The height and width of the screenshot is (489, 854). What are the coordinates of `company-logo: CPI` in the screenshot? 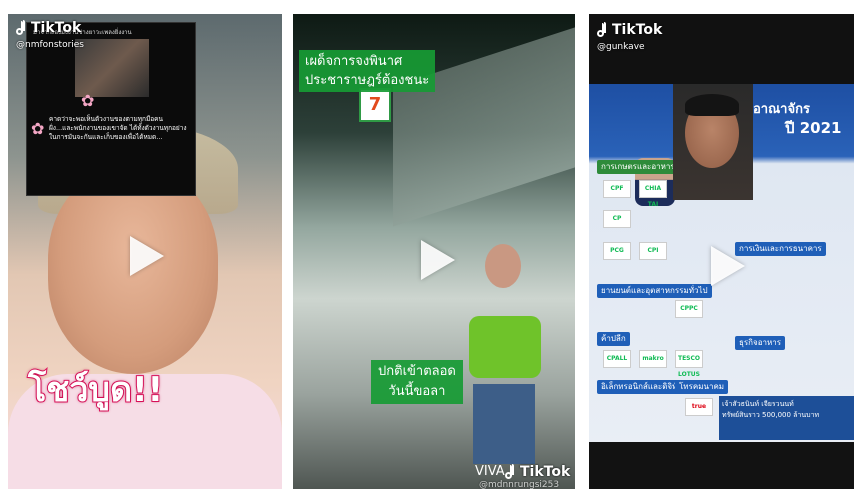 It's located at (653, 251).